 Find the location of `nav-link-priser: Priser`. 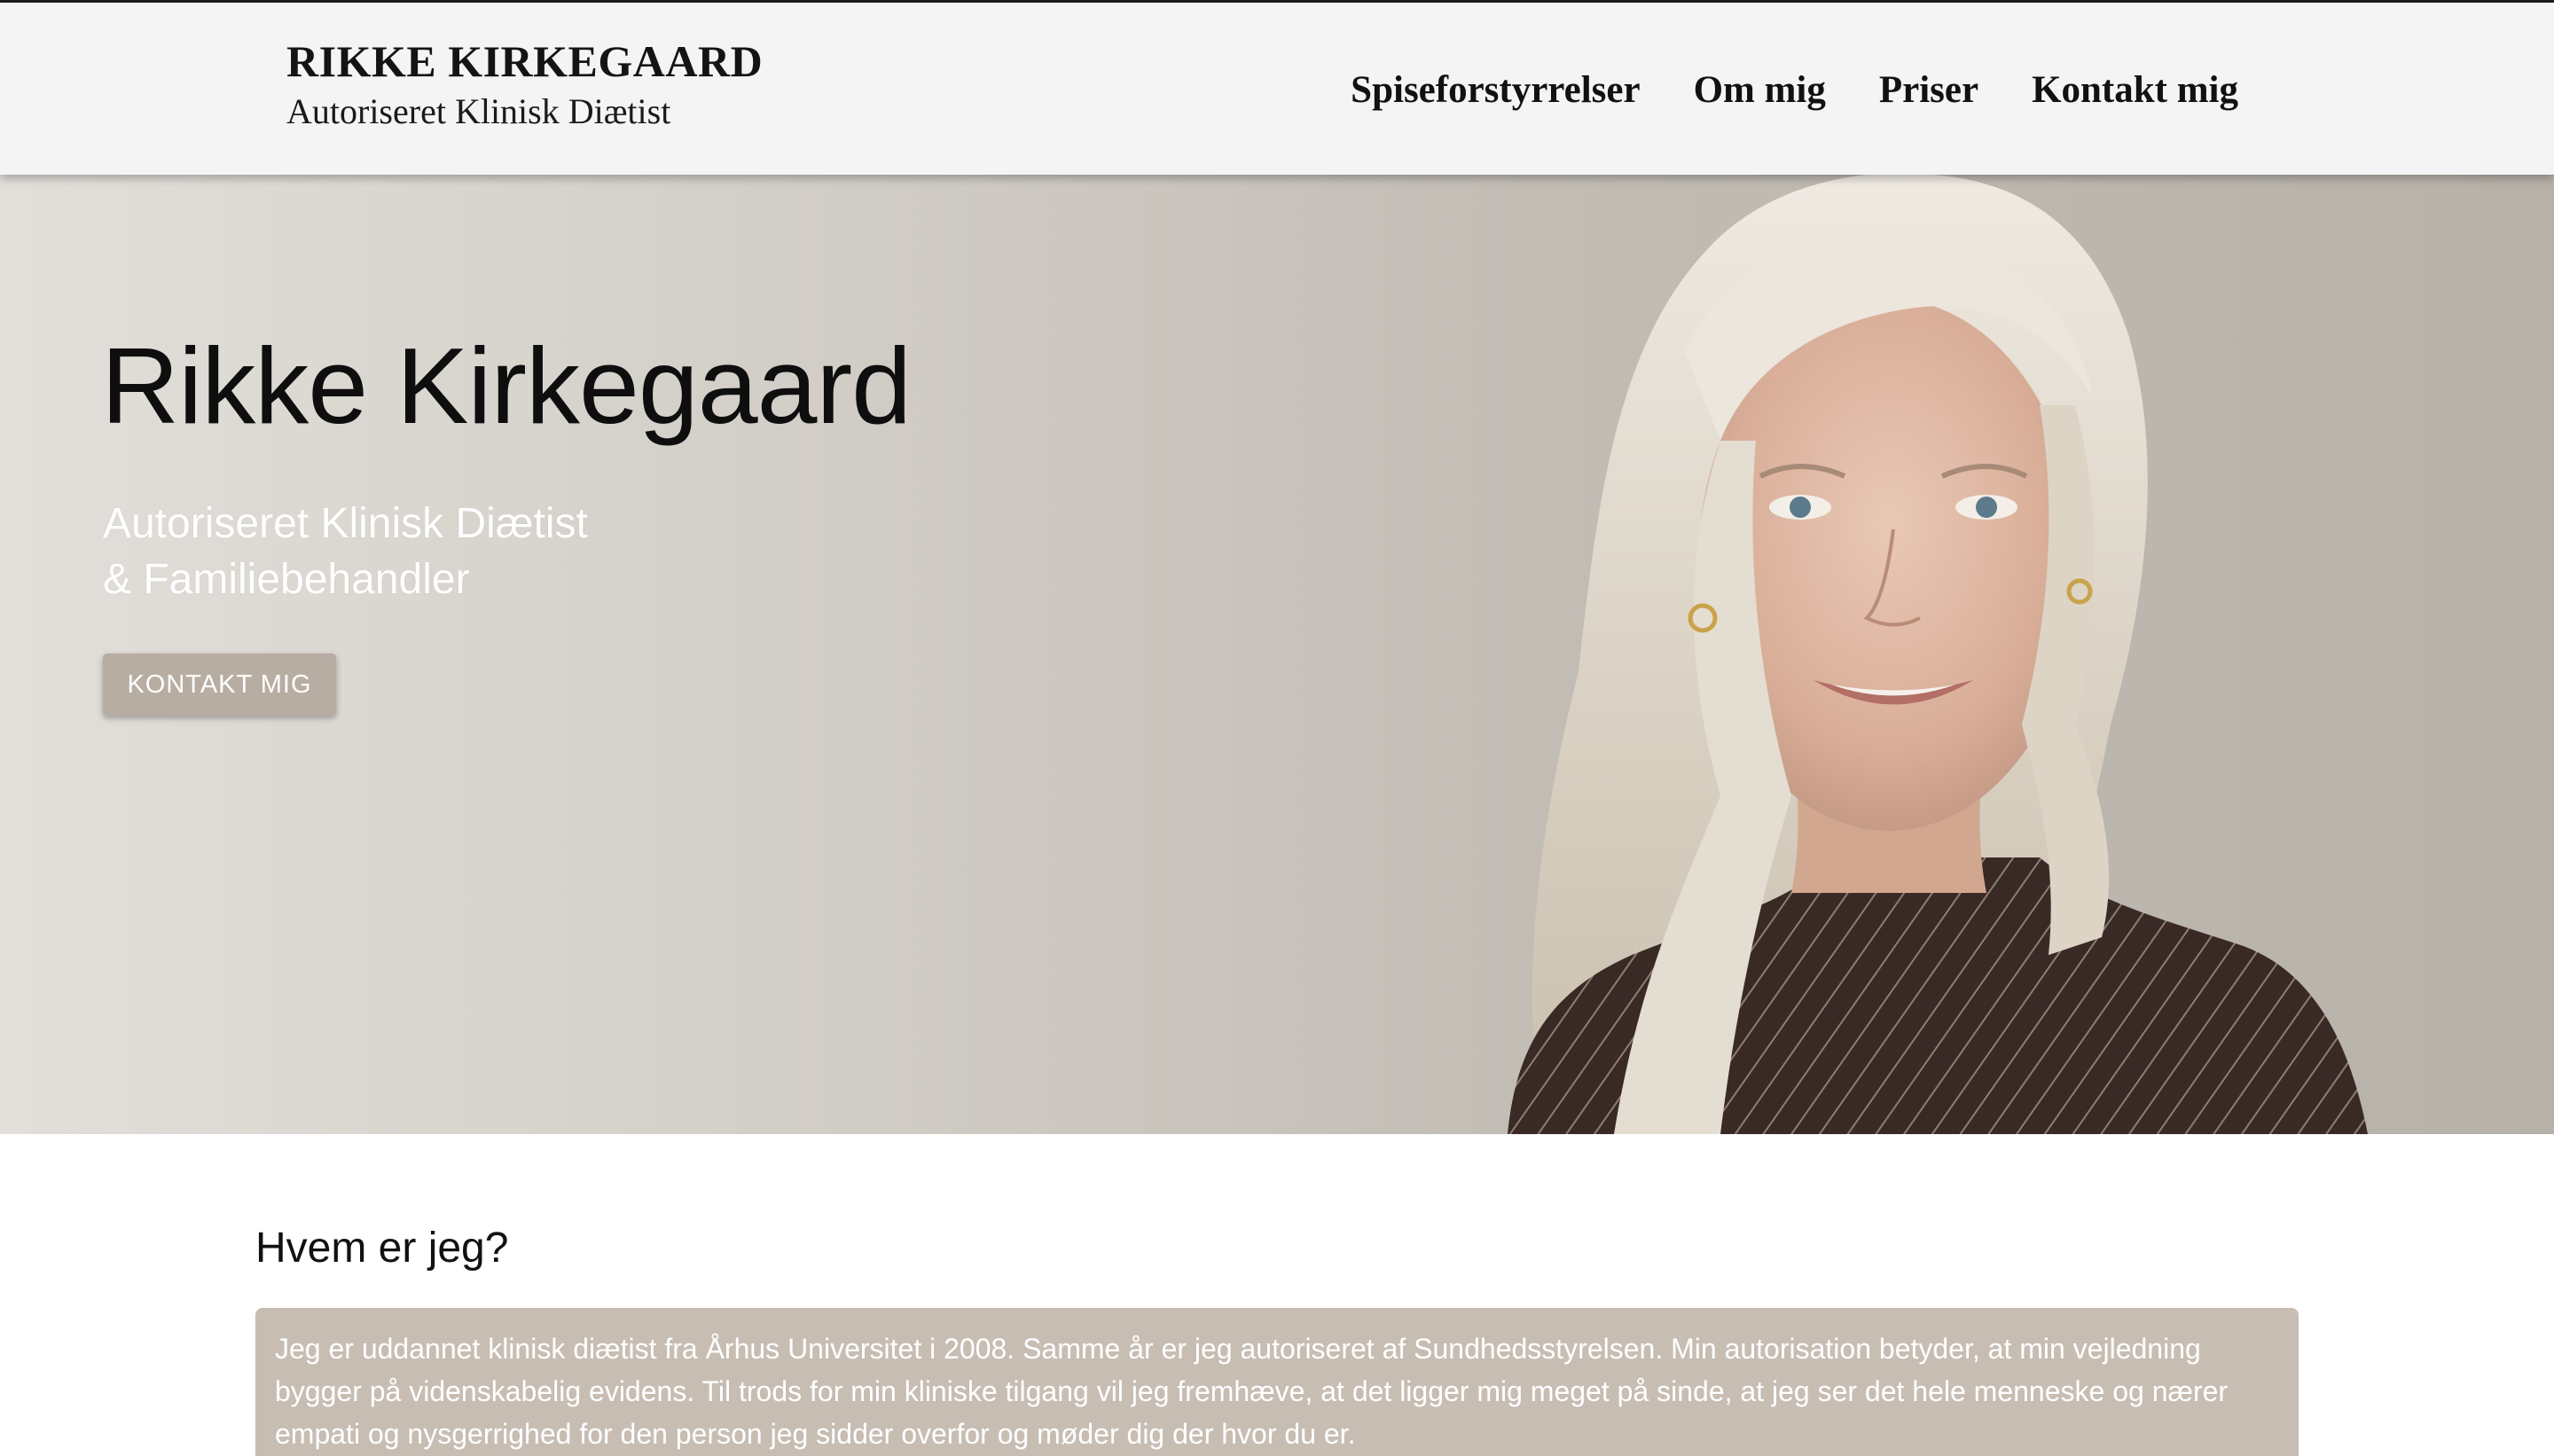

nav-link-priser: Priser is located at coordinates (1928, 90).